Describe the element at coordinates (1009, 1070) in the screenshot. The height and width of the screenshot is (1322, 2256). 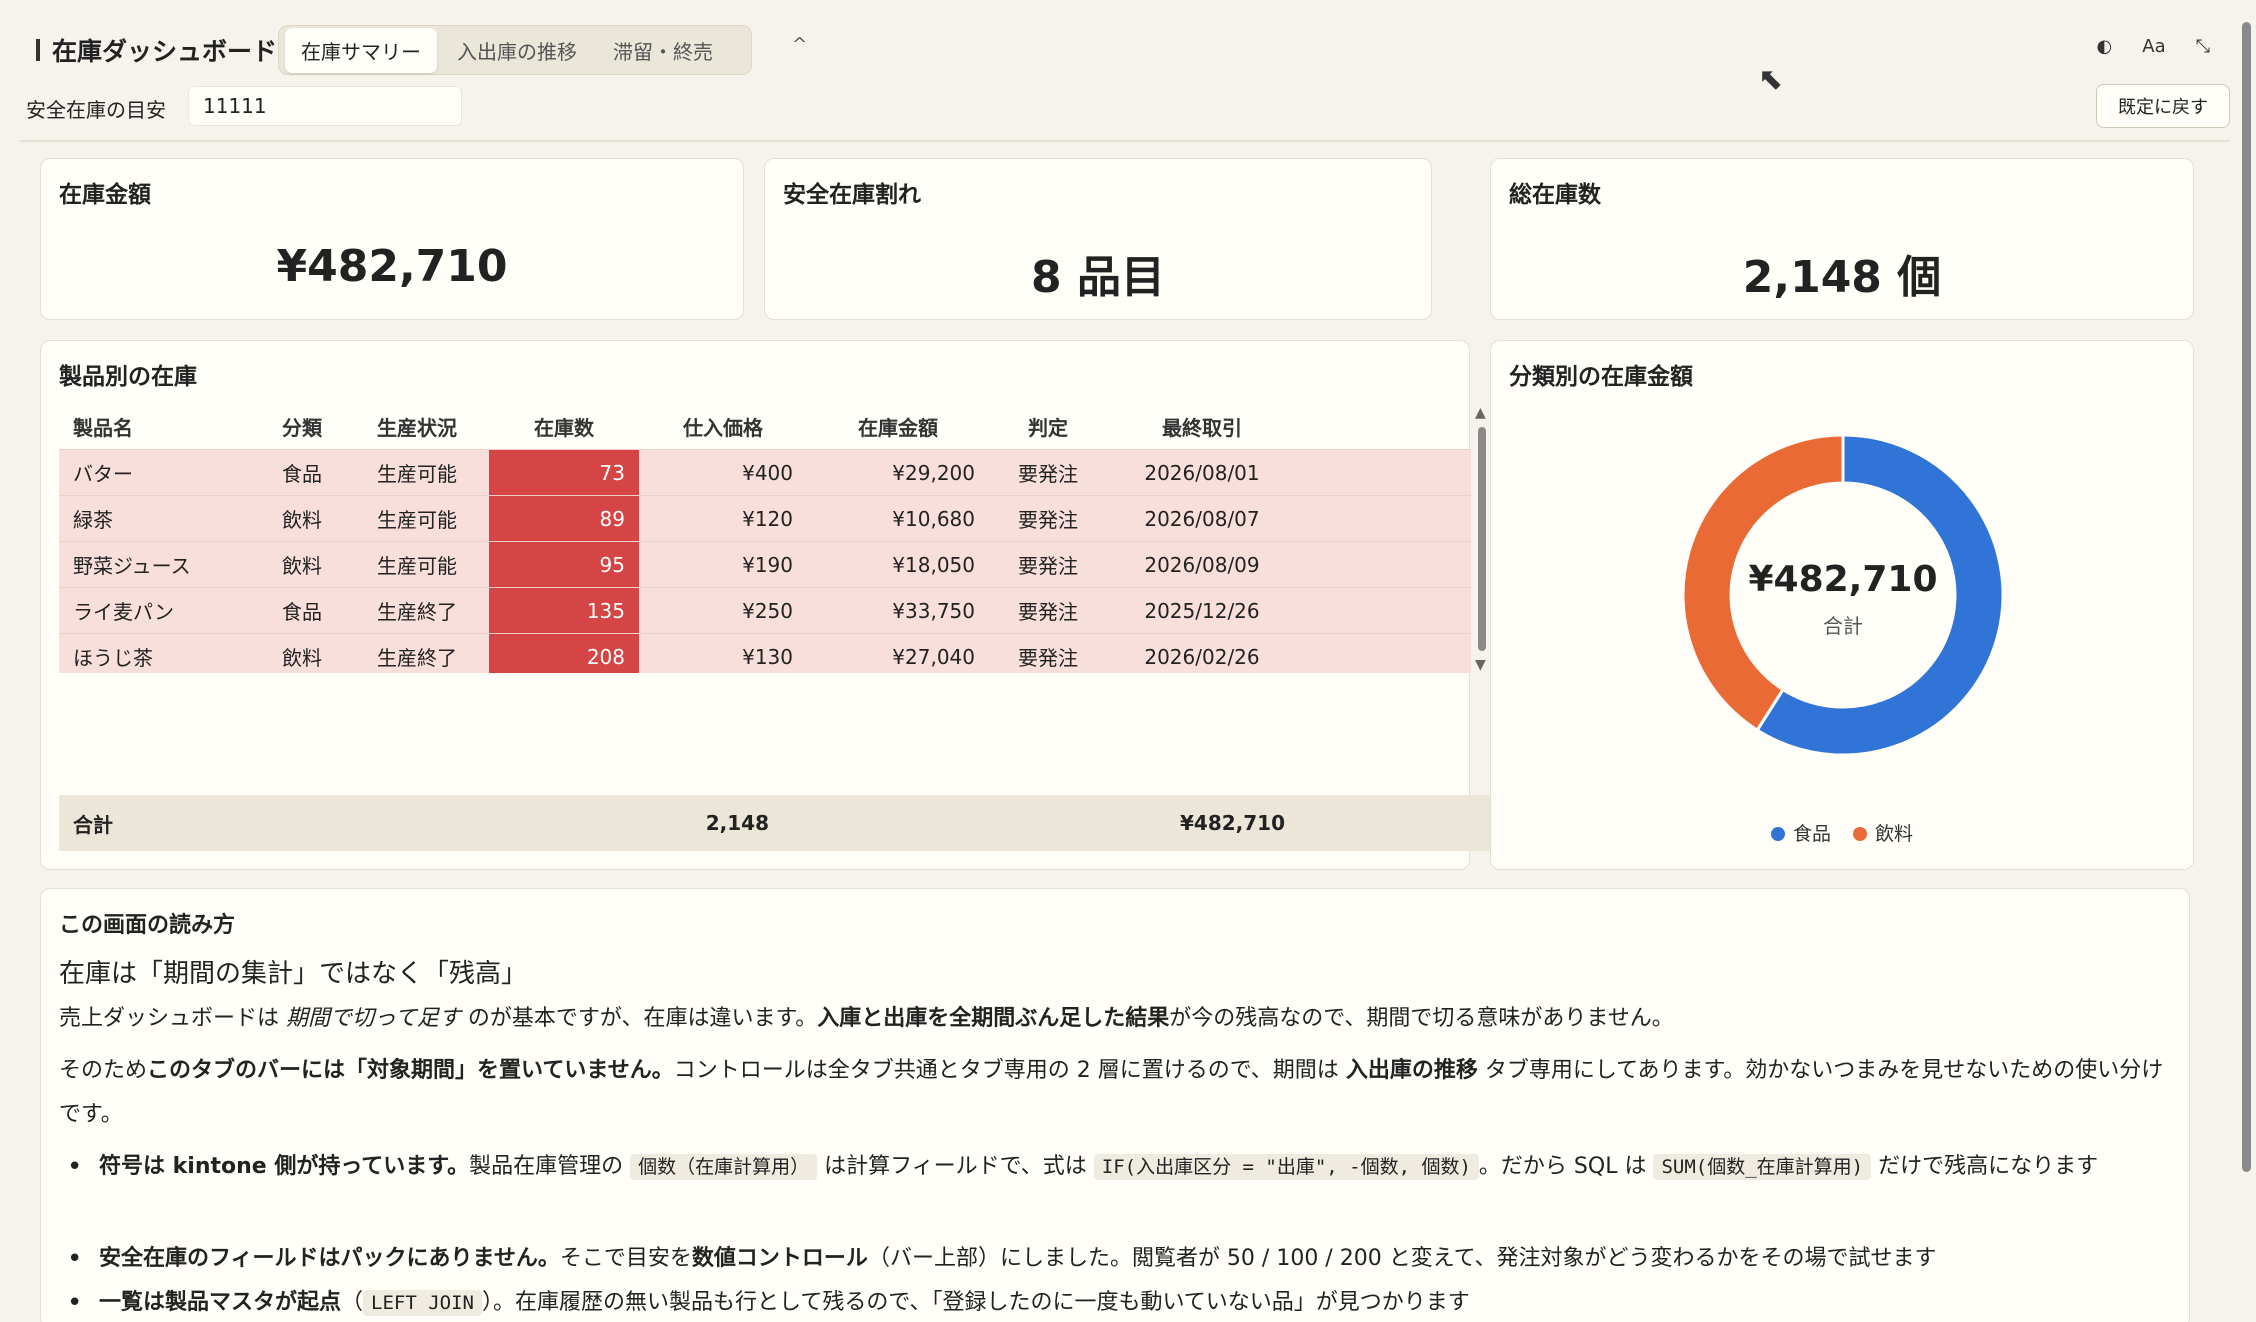
I see `text: コントロールは全タブ共通とタブ専用の 2 層に置けるので、期間は` at that location.